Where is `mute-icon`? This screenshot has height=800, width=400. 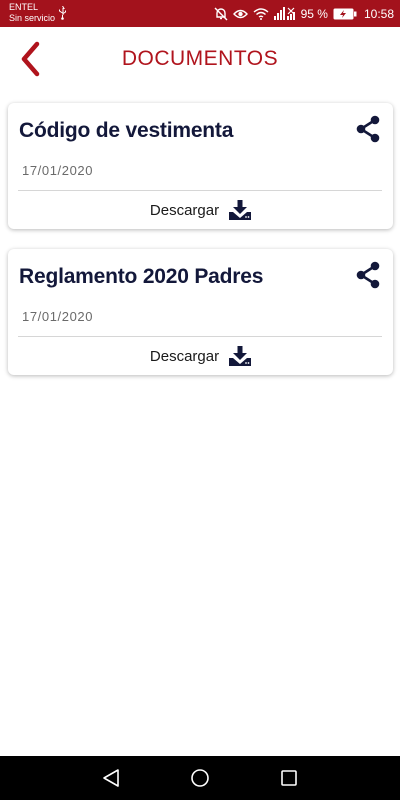
mute-icon is located at coordinates (221, 13).